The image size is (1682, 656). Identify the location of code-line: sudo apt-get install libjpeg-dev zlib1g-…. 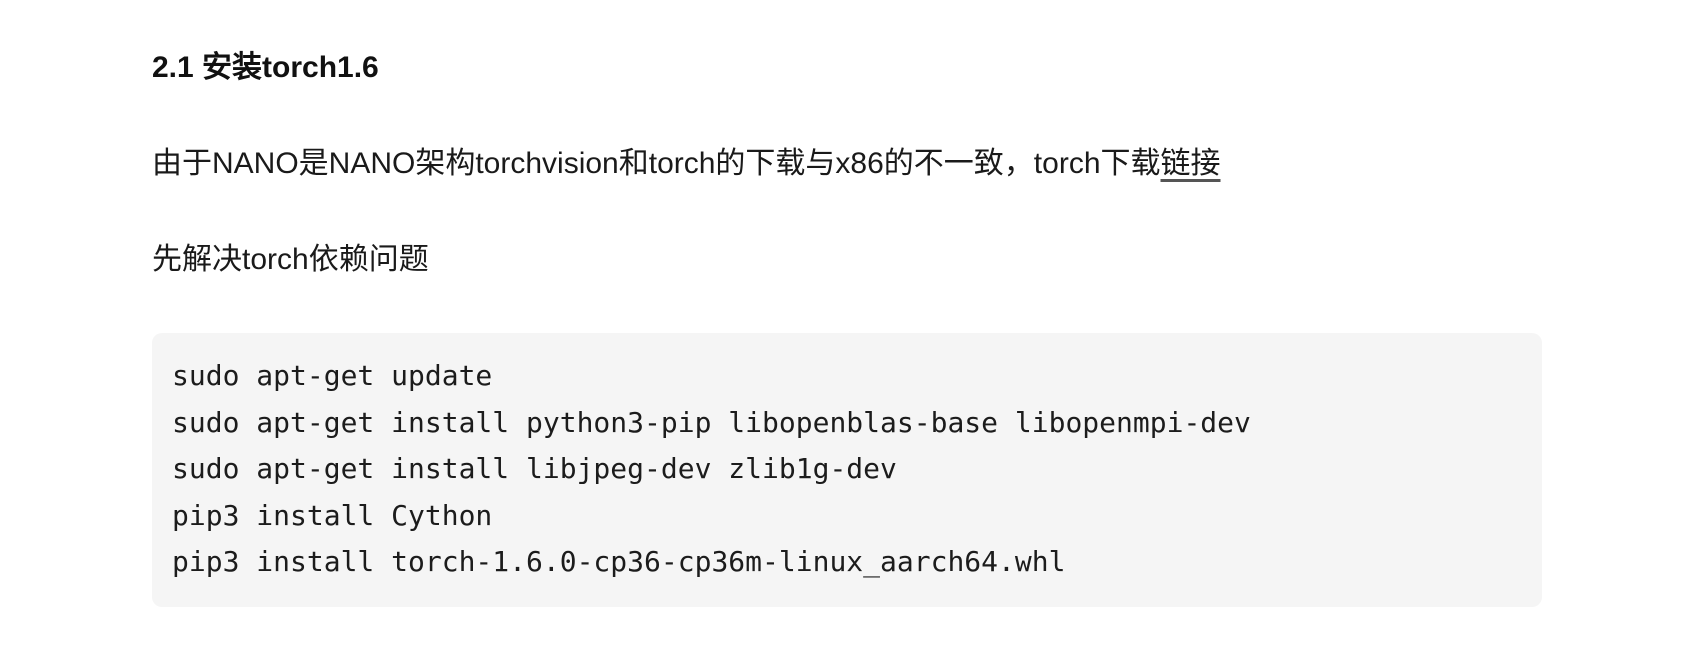
(534, 468).